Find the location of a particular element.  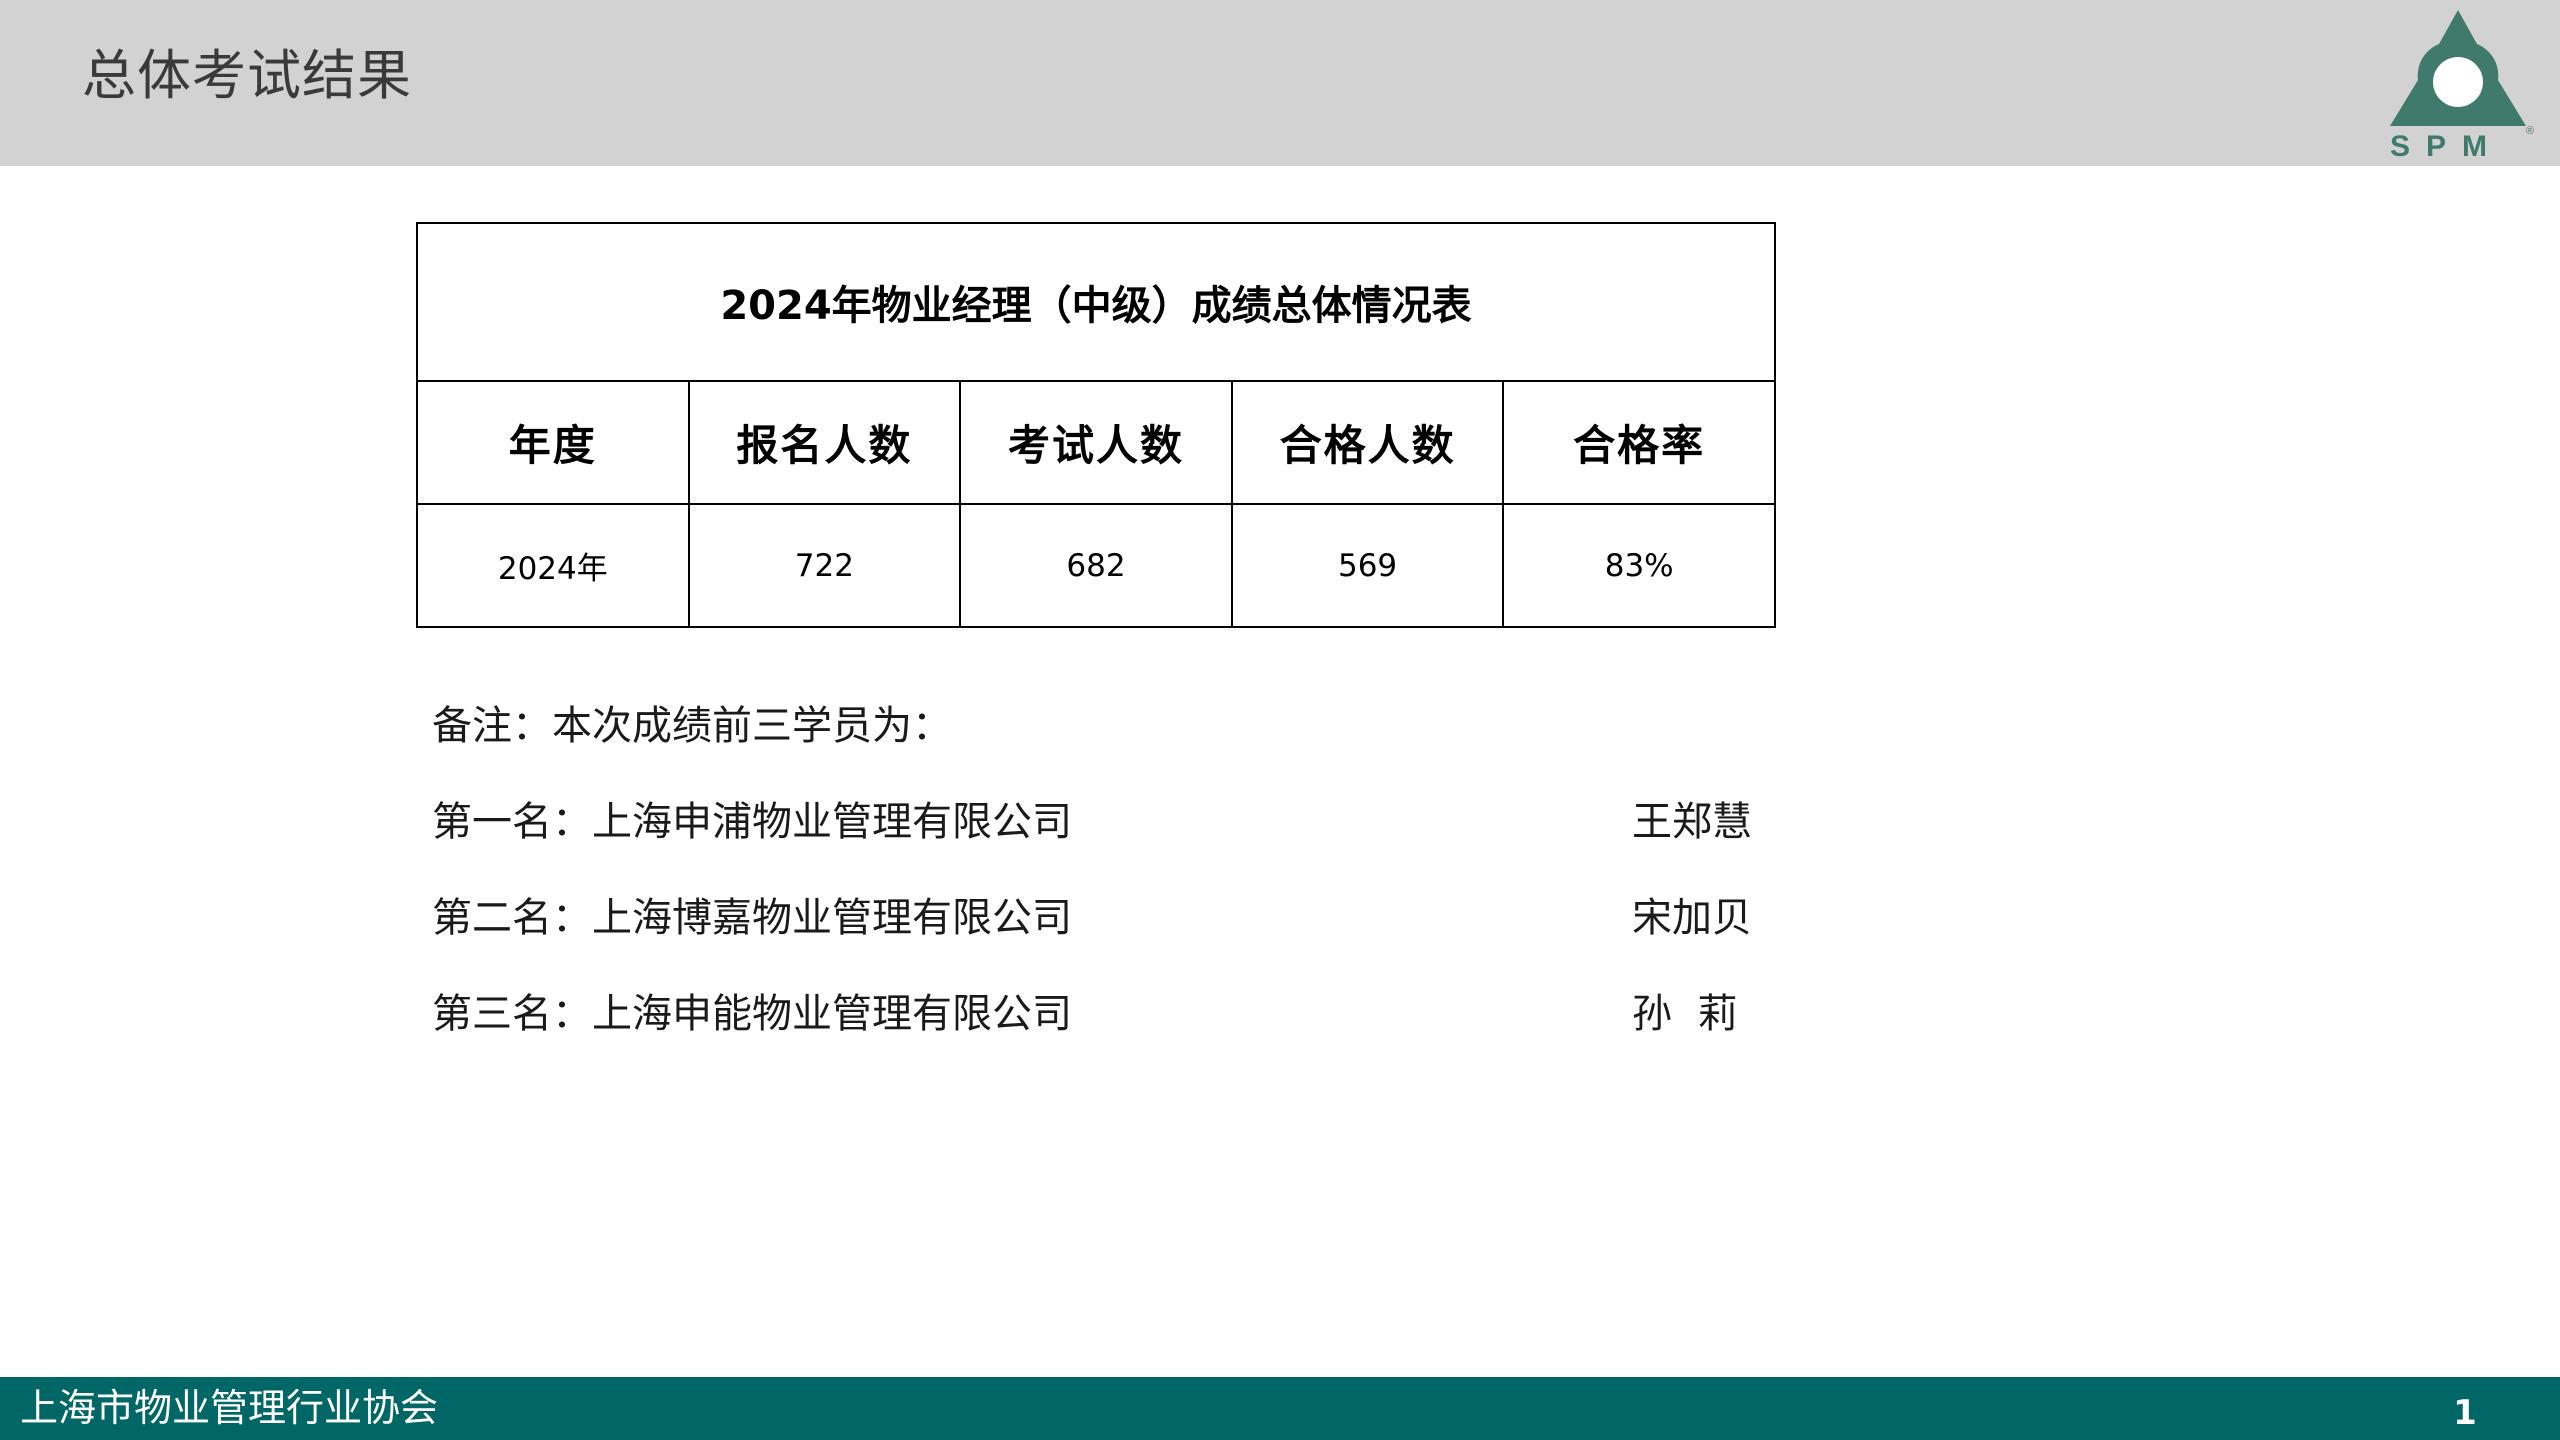

notes-title: 备注：本次成绩前三学员为： is located at coordinates (692, 726).